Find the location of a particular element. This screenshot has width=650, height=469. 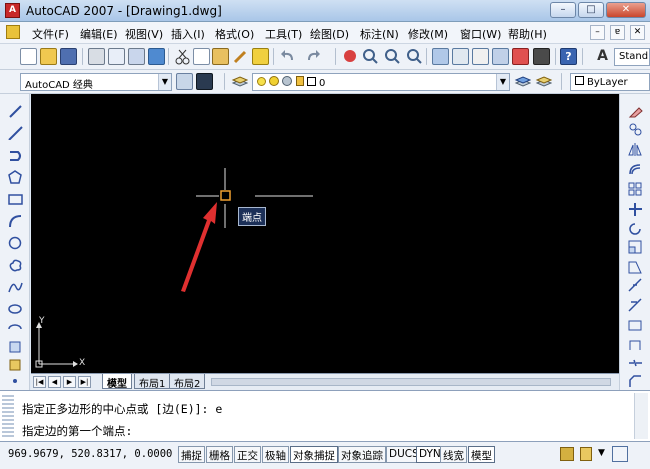

mdi-close-button: ✕ is located at coordinates (637, 32).